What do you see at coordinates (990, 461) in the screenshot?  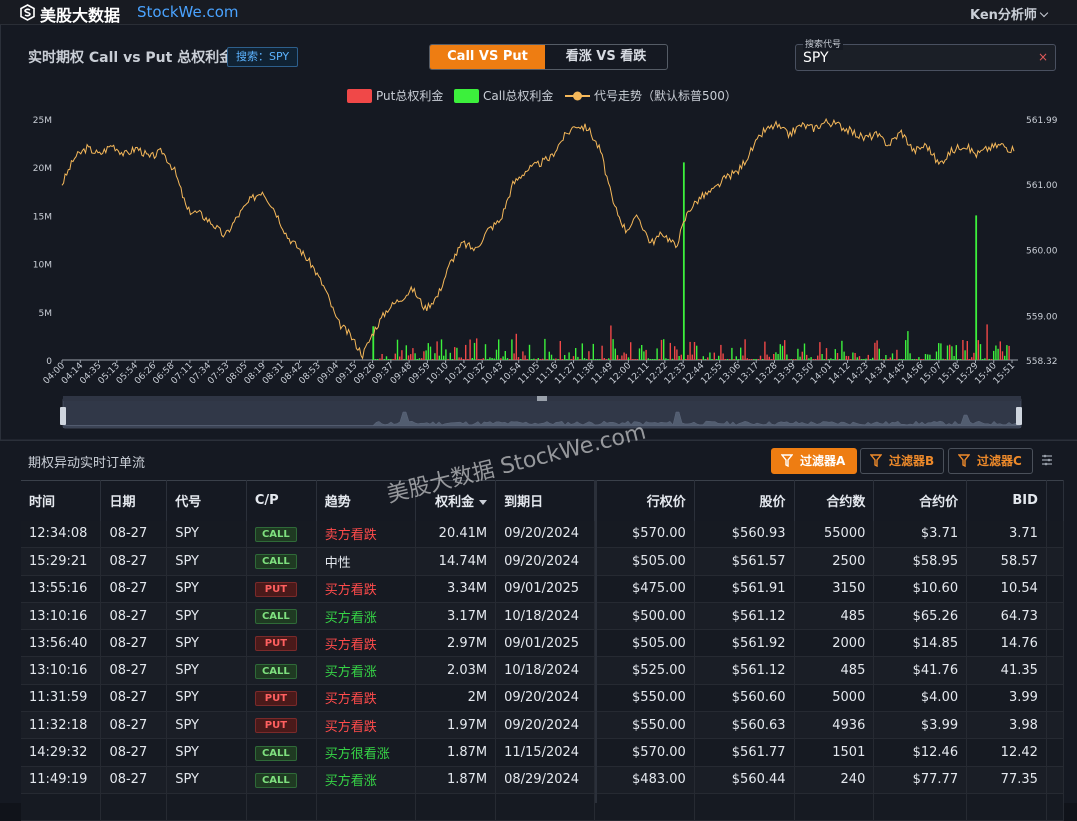 I see `filter-c-button: 过滤器C` at bounding box center [990, 461].